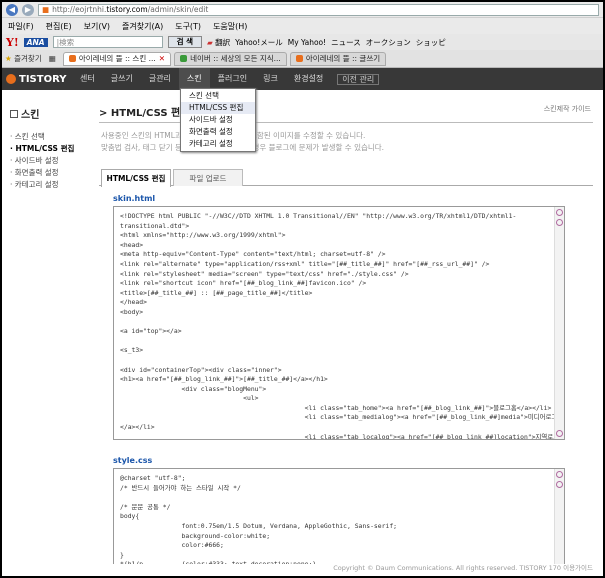 Image resolution: width=605 pixels, height=578 pixels. What do you see at coordinates (136, 178) in the screenshot?
I see `tab-html-css-edit: HTML/CSS 편집` at bounding box center [136, 178].